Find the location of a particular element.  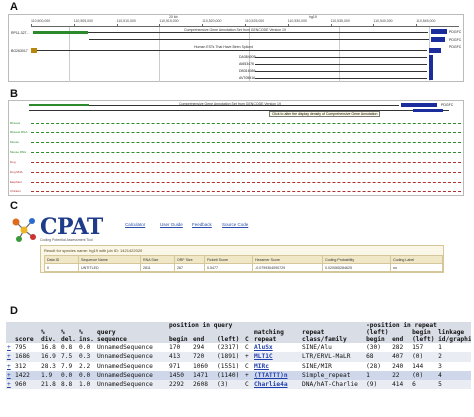

nav-link-source-code: Source Code is located at coordinates (235, 224).